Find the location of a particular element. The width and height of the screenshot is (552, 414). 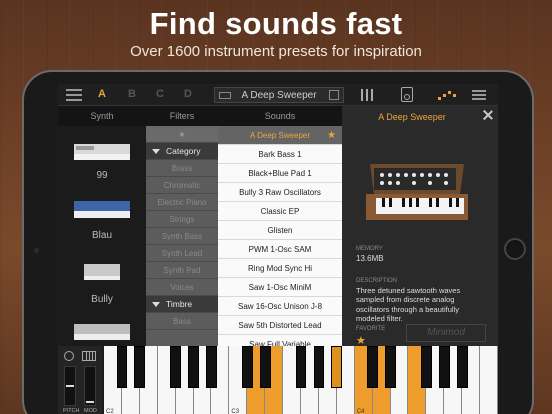

synth-bully-image is located at coordinates (102, 272).